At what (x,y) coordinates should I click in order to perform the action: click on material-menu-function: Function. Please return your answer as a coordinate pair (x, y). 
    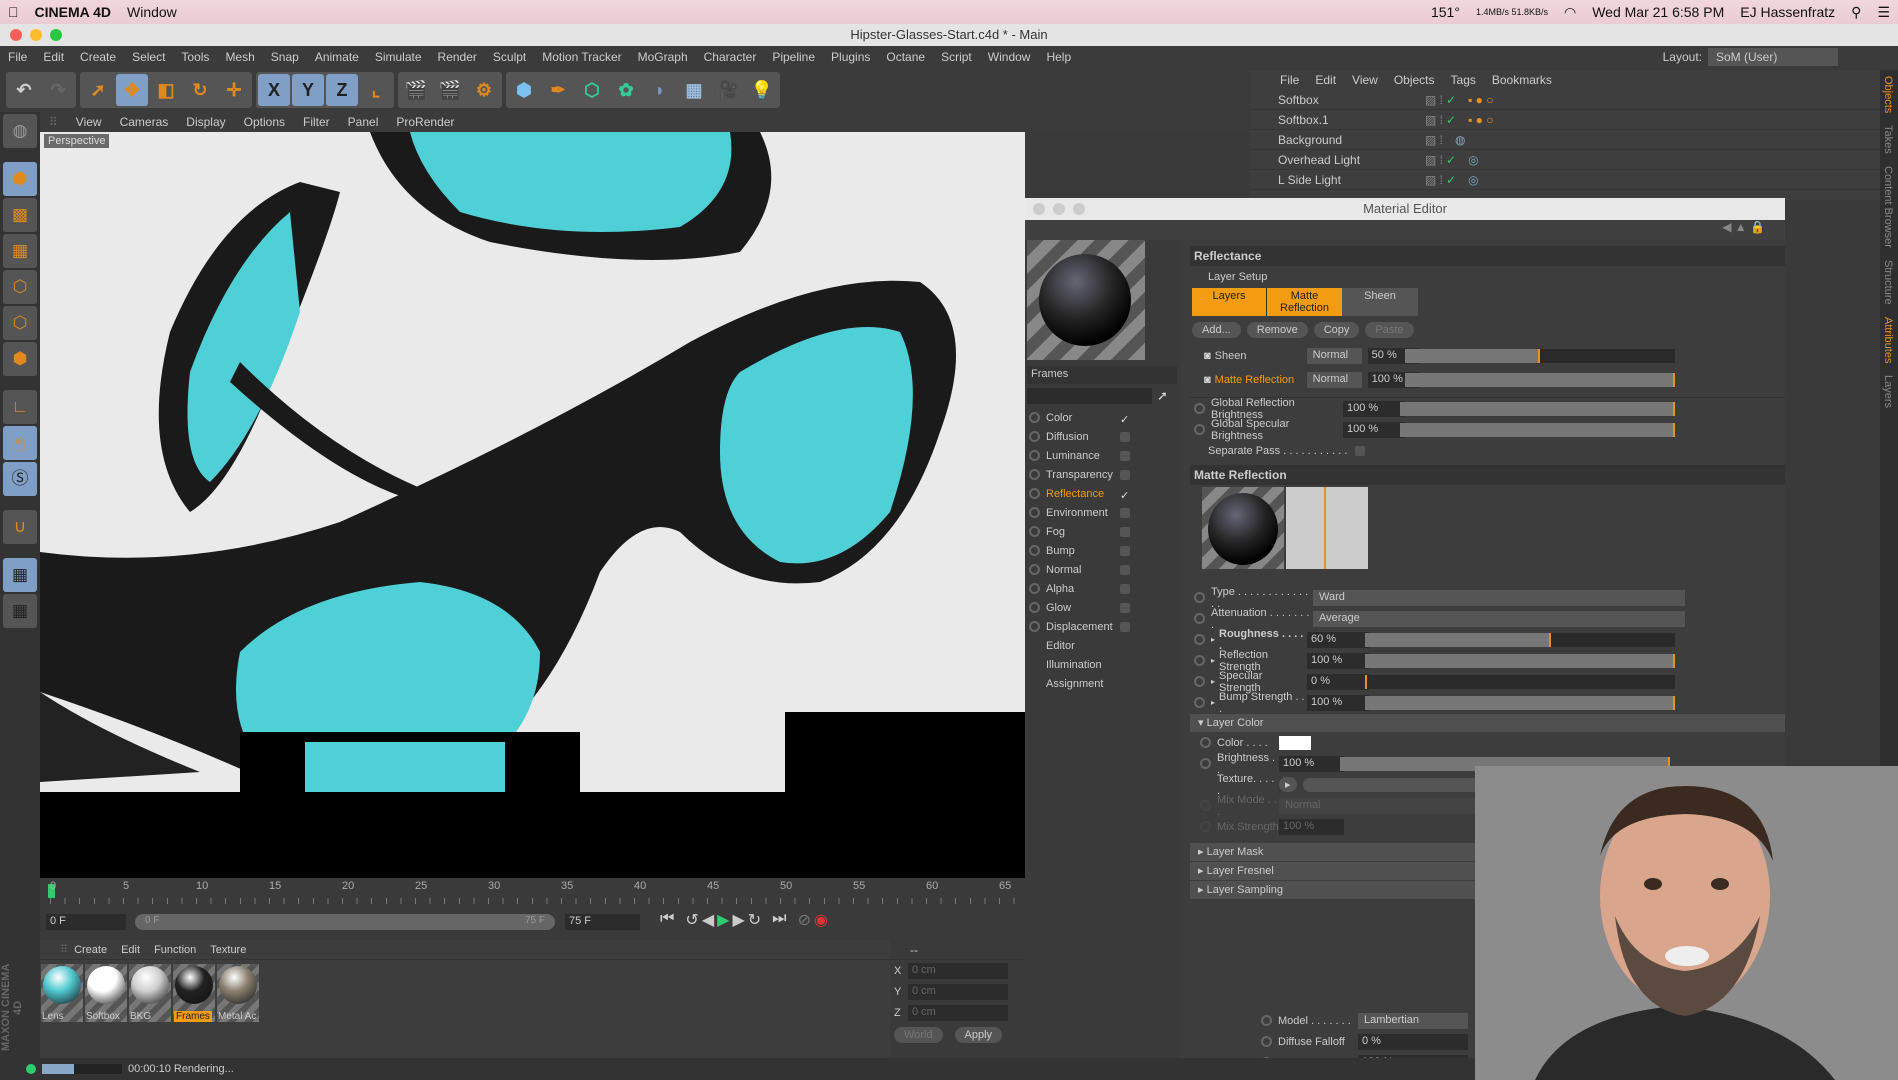
    Looking at the image, I should click on (175, 950).